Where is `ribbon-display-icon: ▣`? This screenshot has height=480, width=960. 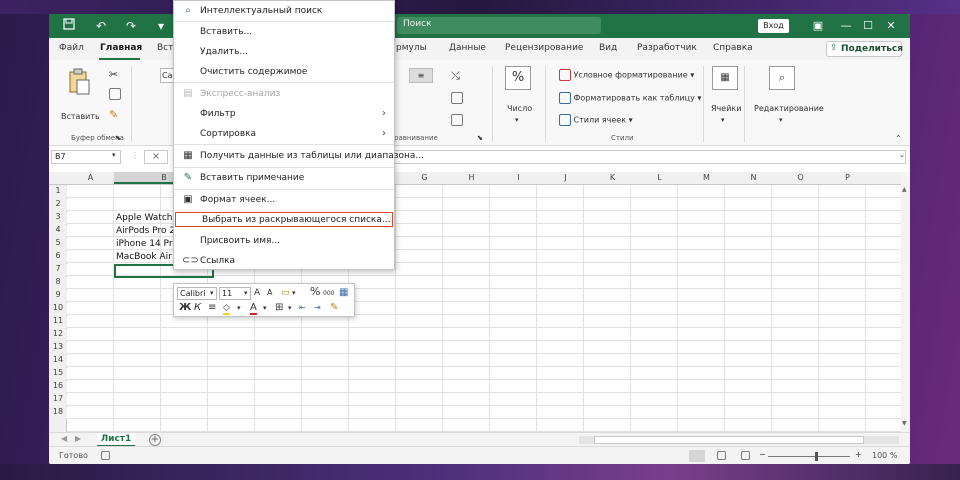 ribbon-display-icon: ▣ is located at coordinates (818, 26).